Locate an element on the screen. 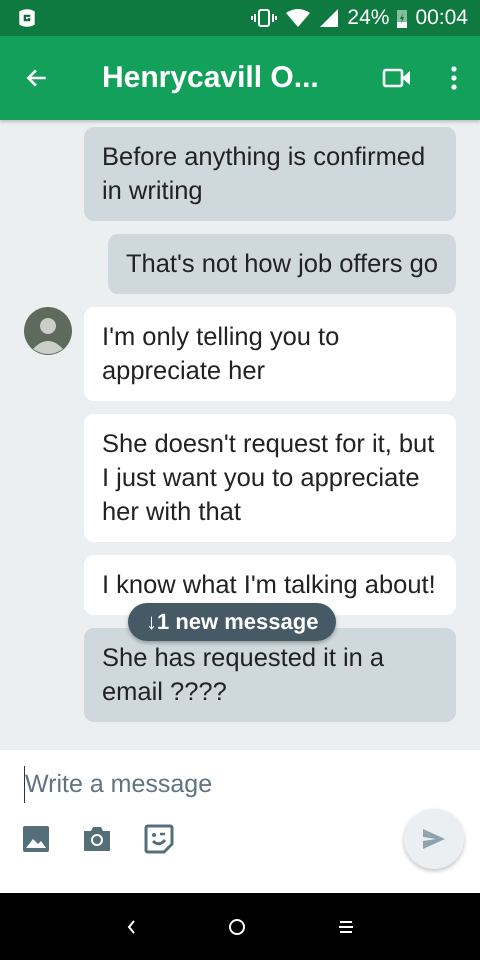  vibrate-icon is located at coordinates (264, 18).